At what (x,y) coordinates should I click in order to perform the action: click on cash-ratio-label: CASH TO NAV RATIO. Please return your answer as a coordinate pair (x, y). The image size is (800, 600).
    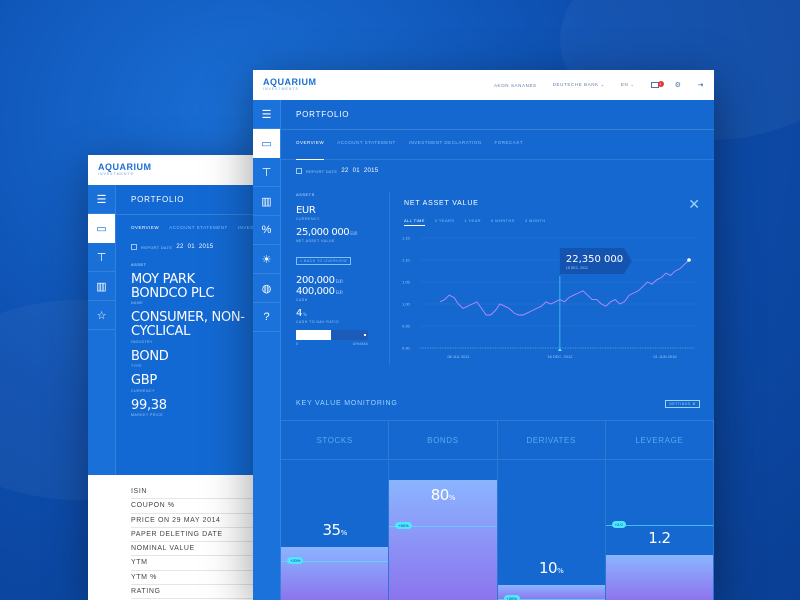
    Looking at the image, I should click on (318, 322).